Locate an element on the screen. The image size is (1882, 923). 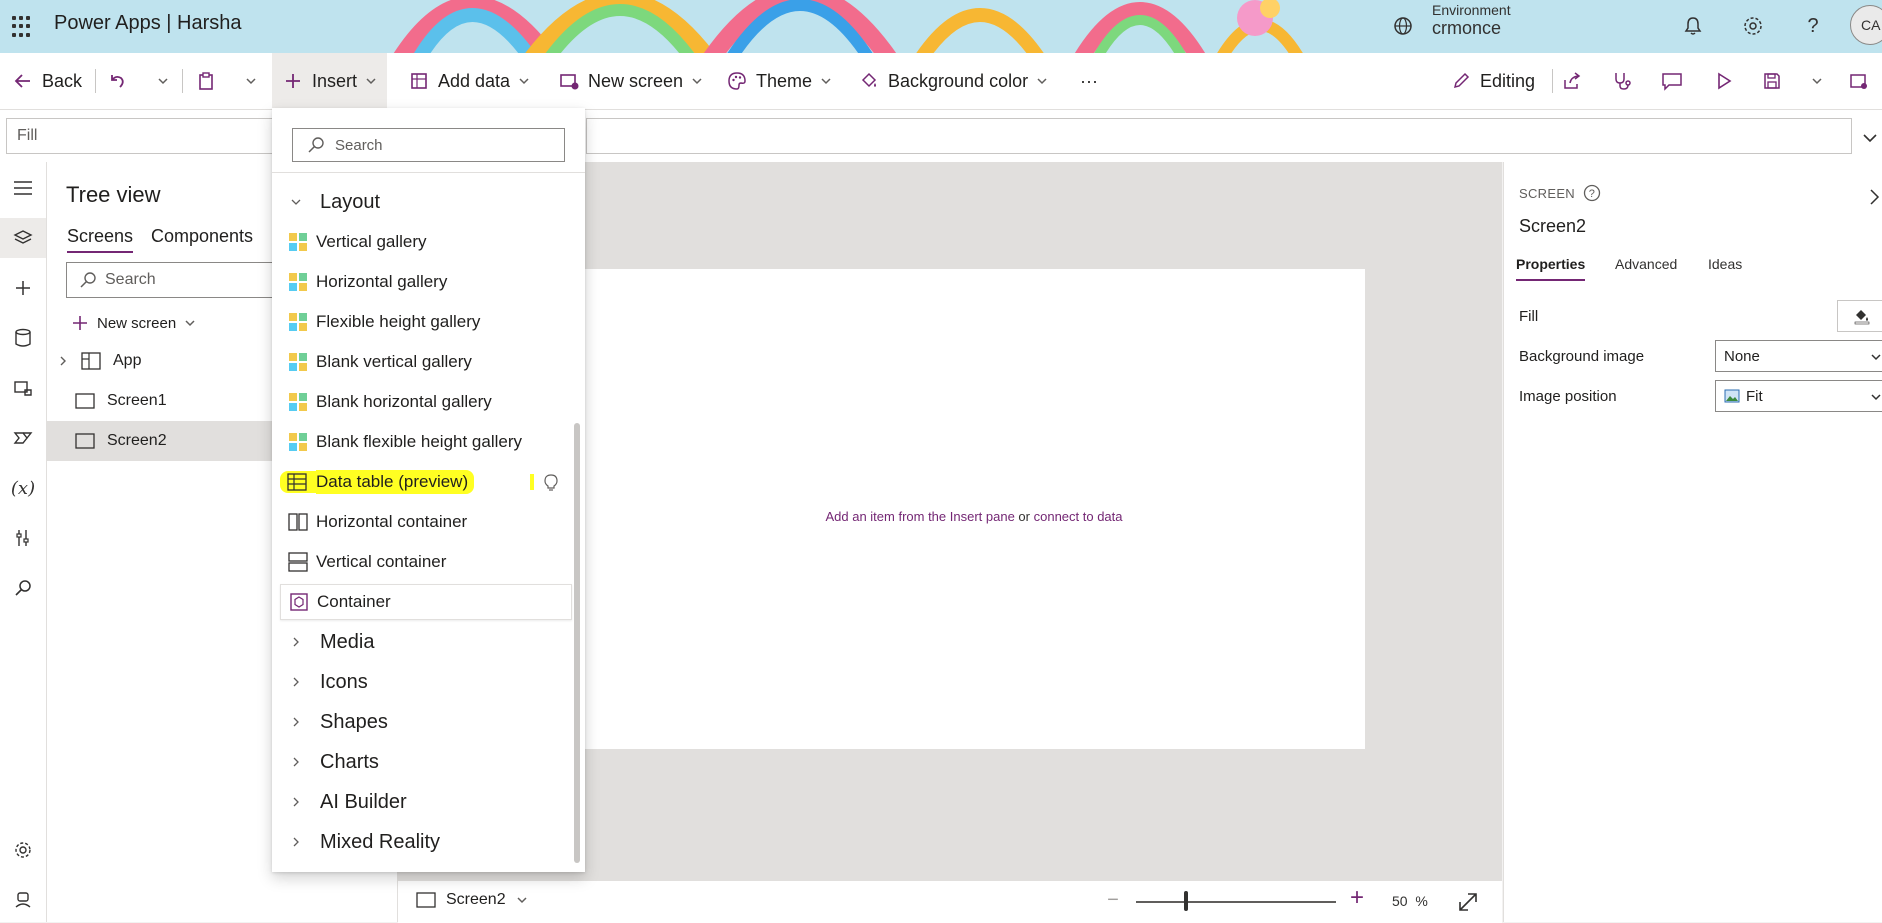
insert-plus-icon is located at coordinates (23, 288).